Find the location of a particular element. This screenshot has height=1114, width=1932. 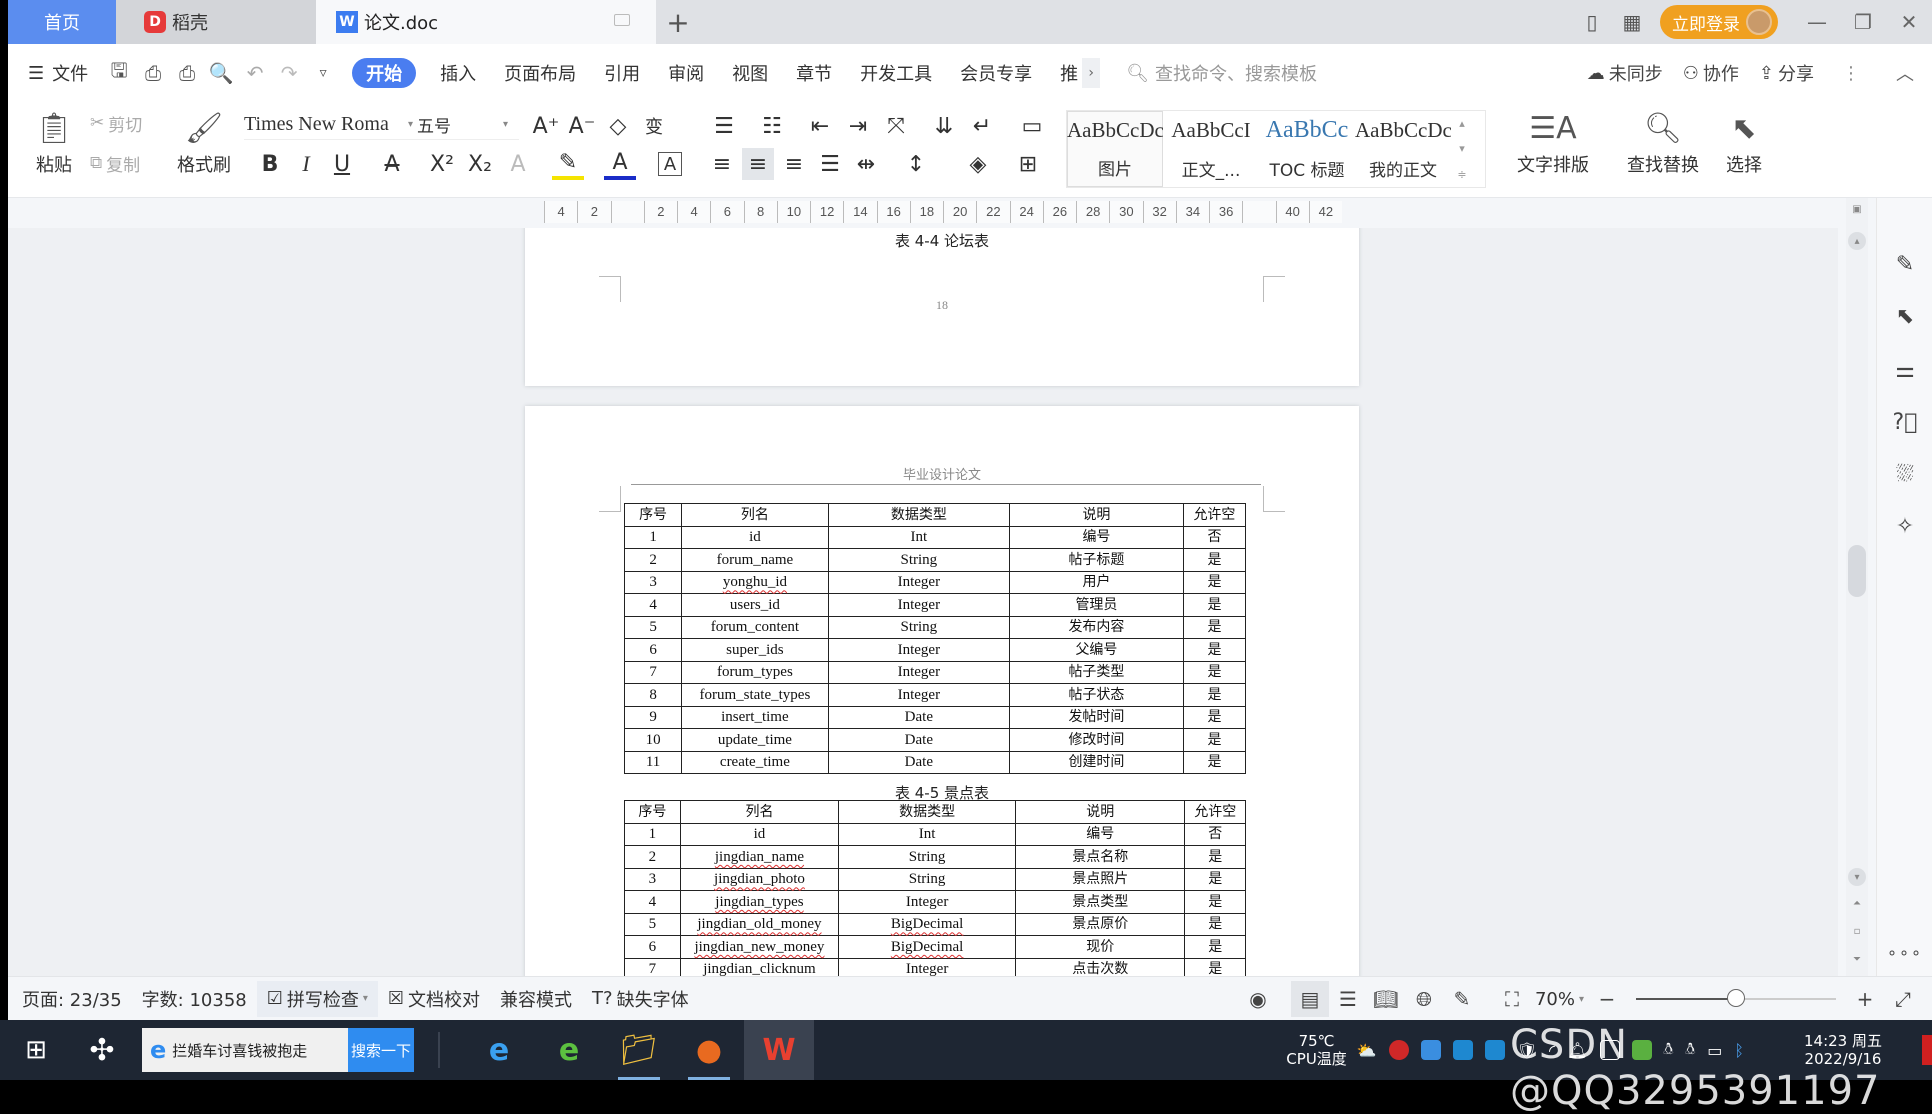

apps-grid-icon: ▦ is located at coordinates (1632, 22).